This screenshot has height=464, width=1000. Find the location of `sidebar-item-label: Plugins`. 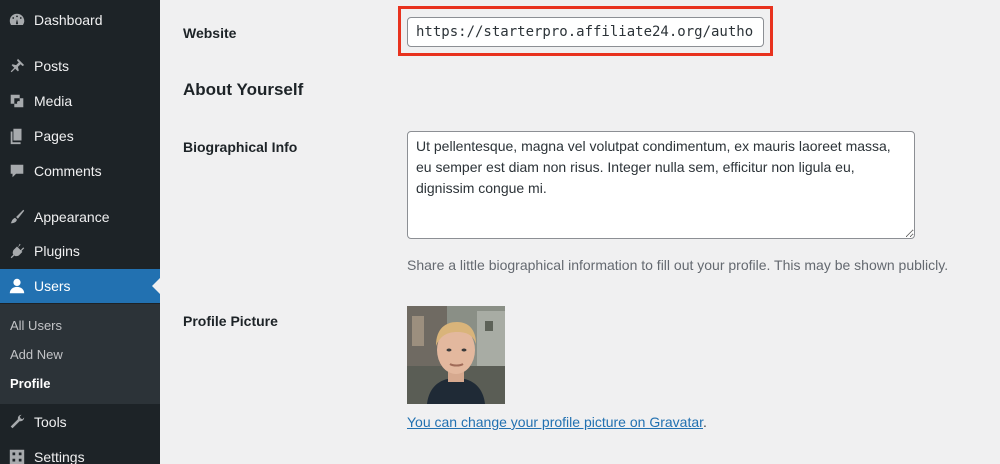

sidebar-item-label: Plugins is located at coordinates (57, 251).